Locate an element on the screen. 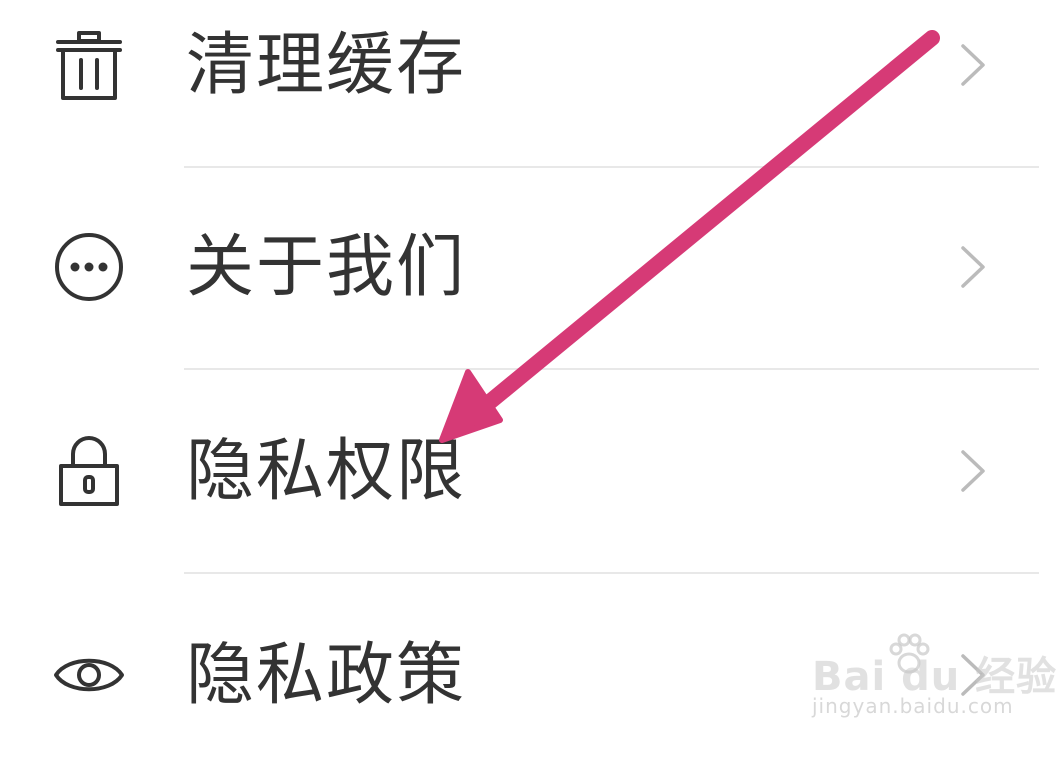  baidu-jingyan-watermark: Bai du 经验 jingyan.baidu.com is located at coordinates (934, 682).